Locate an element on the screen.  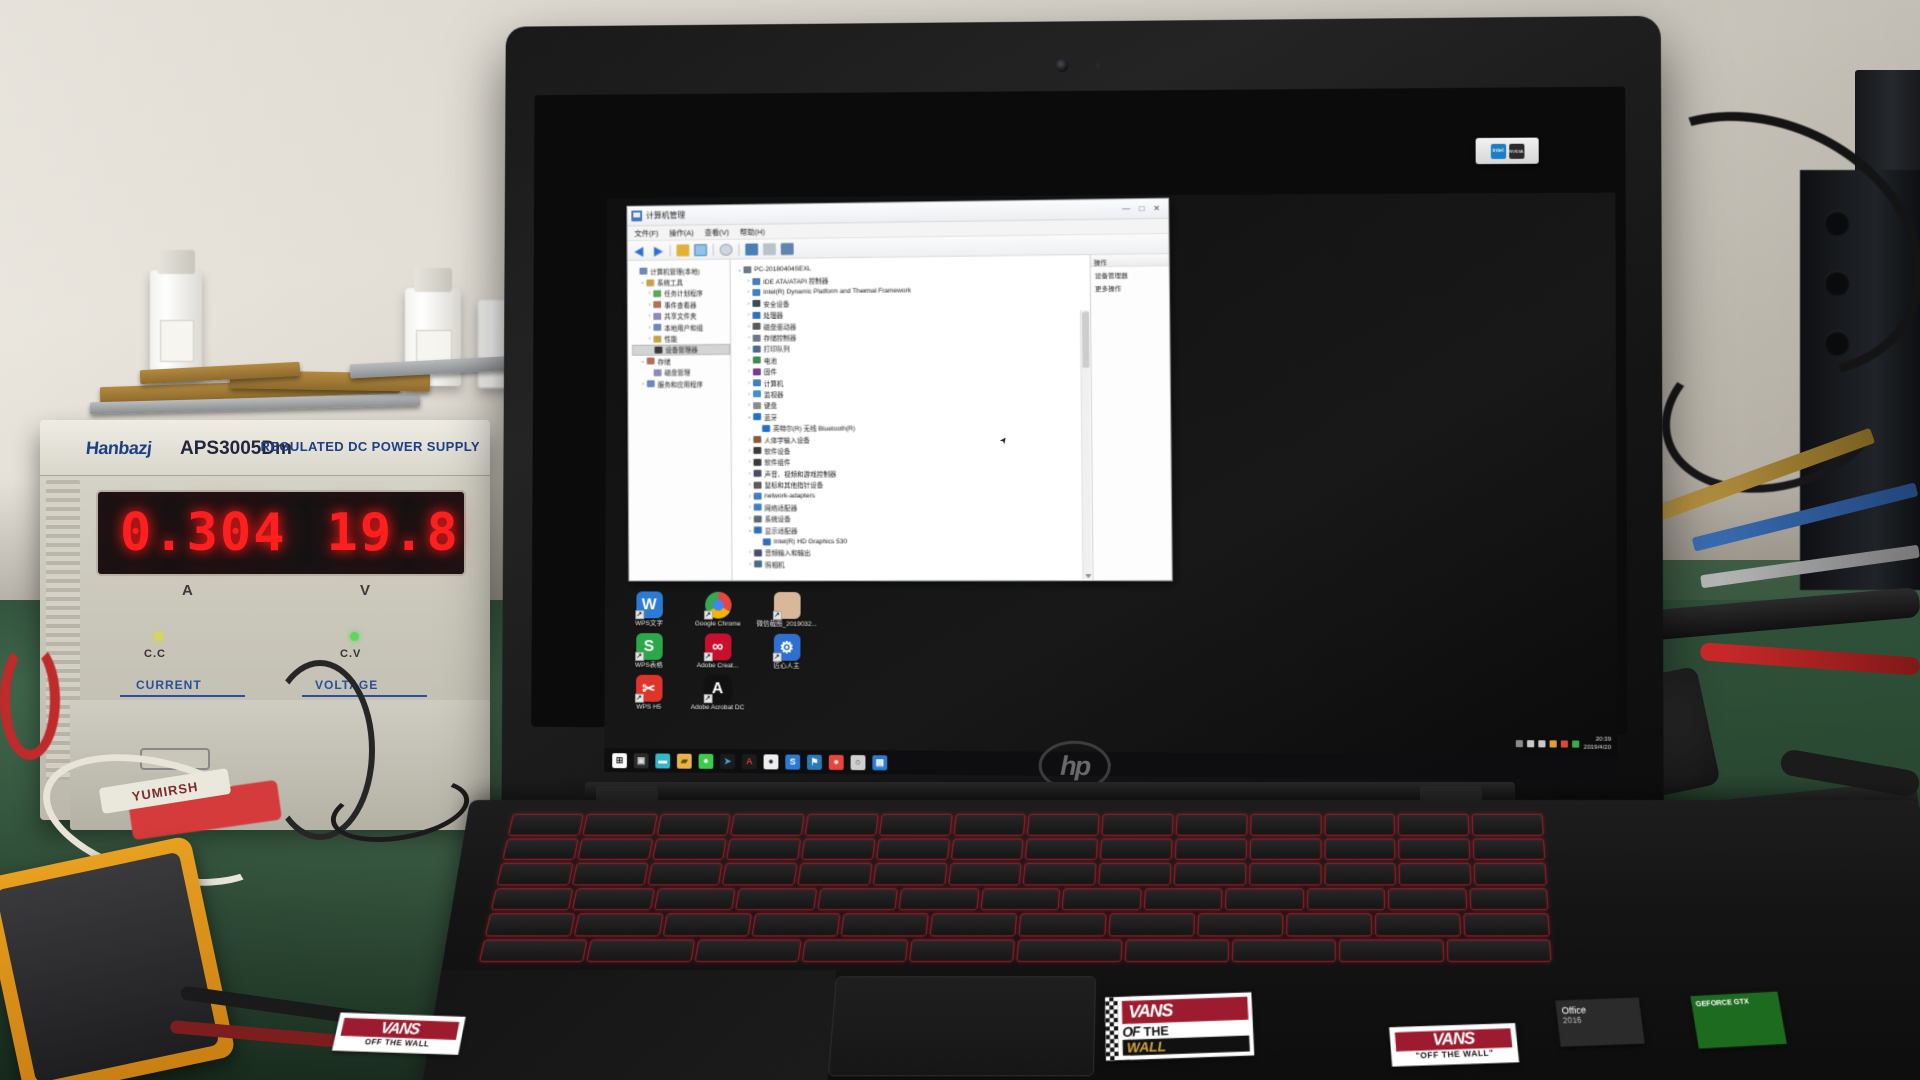
refresh-icon is located at coordinates (726, 249).